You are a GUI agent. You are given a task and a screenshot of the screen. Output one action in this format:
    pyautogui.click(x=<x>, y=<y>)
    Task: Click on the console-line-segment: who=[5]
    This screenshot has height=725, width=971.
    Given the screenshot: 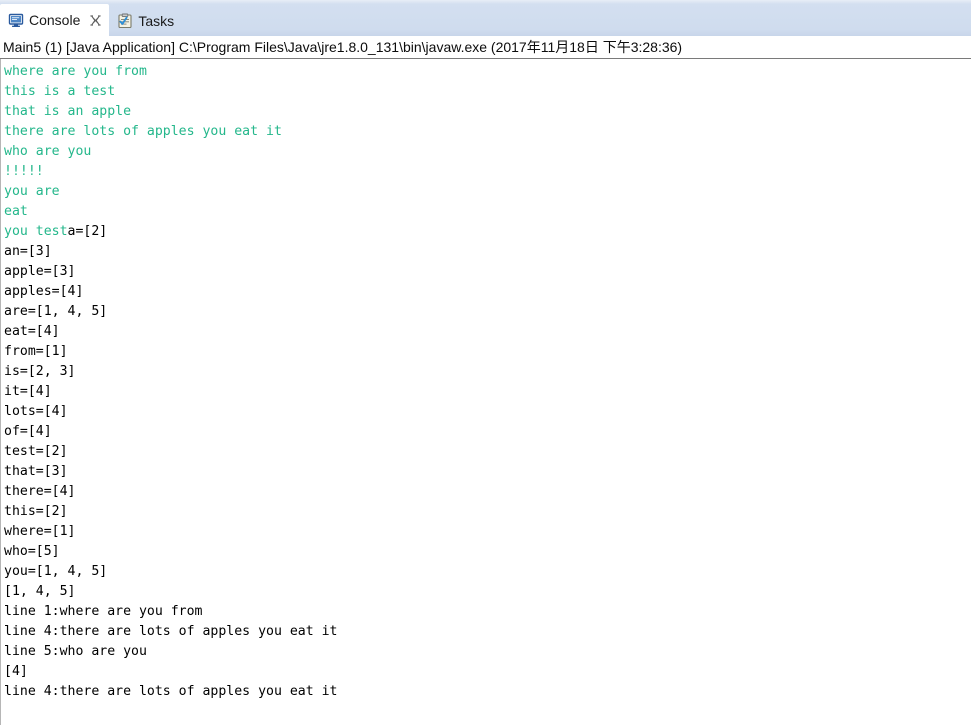 What is the action you would take?
    pyautogui.click(x=32, y=551)
    